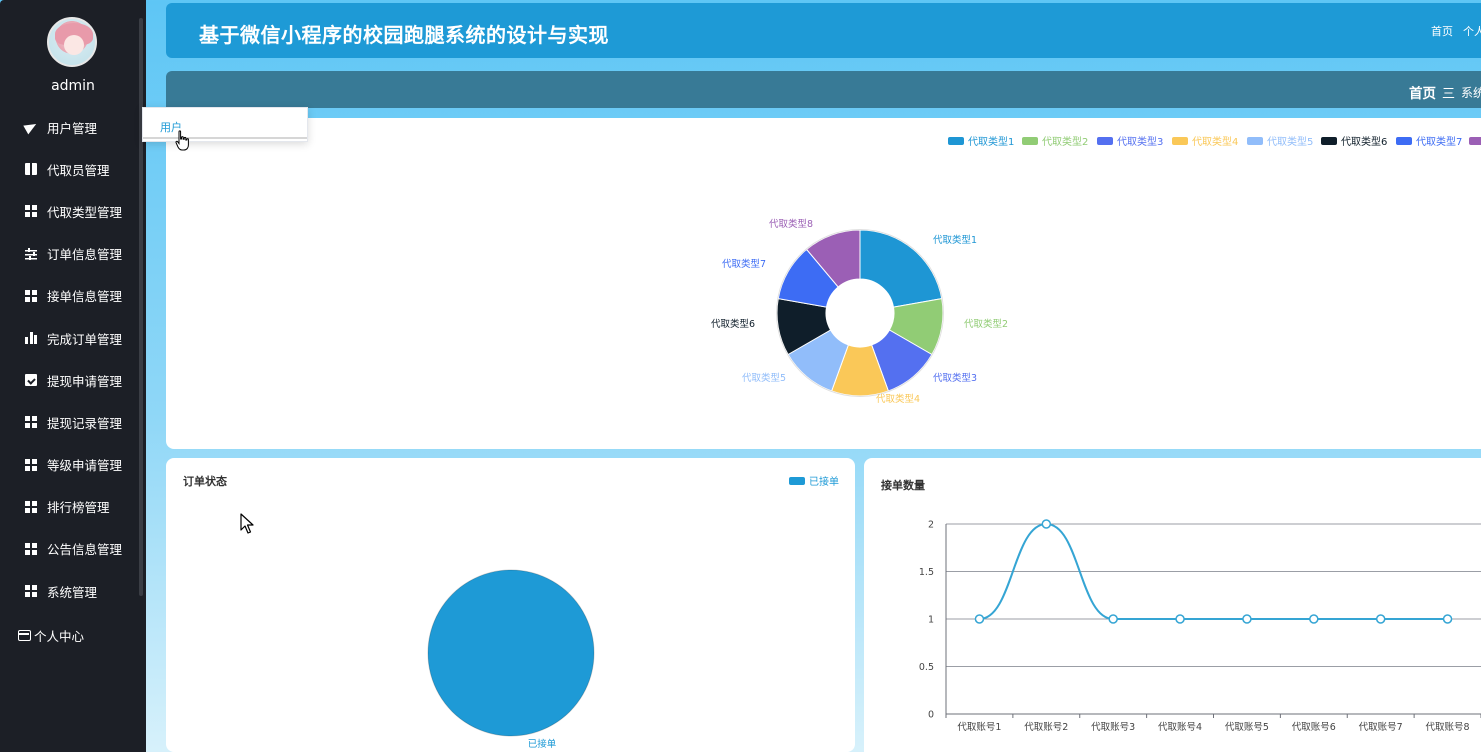  Describe the element at coordinates (955, 240) in the screenshot. I see `donut-slice-label: 代取类型1` at that location.